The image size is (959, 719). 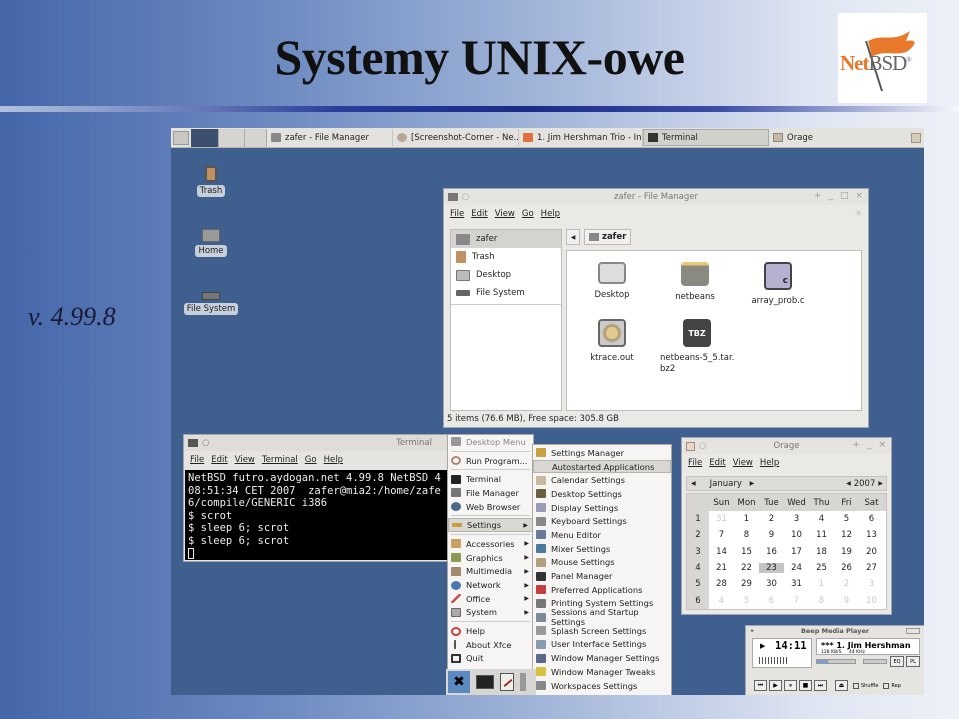 I want to click on orage-titlebar: ○ Orage + _ ×, so click(x=786, y=446).